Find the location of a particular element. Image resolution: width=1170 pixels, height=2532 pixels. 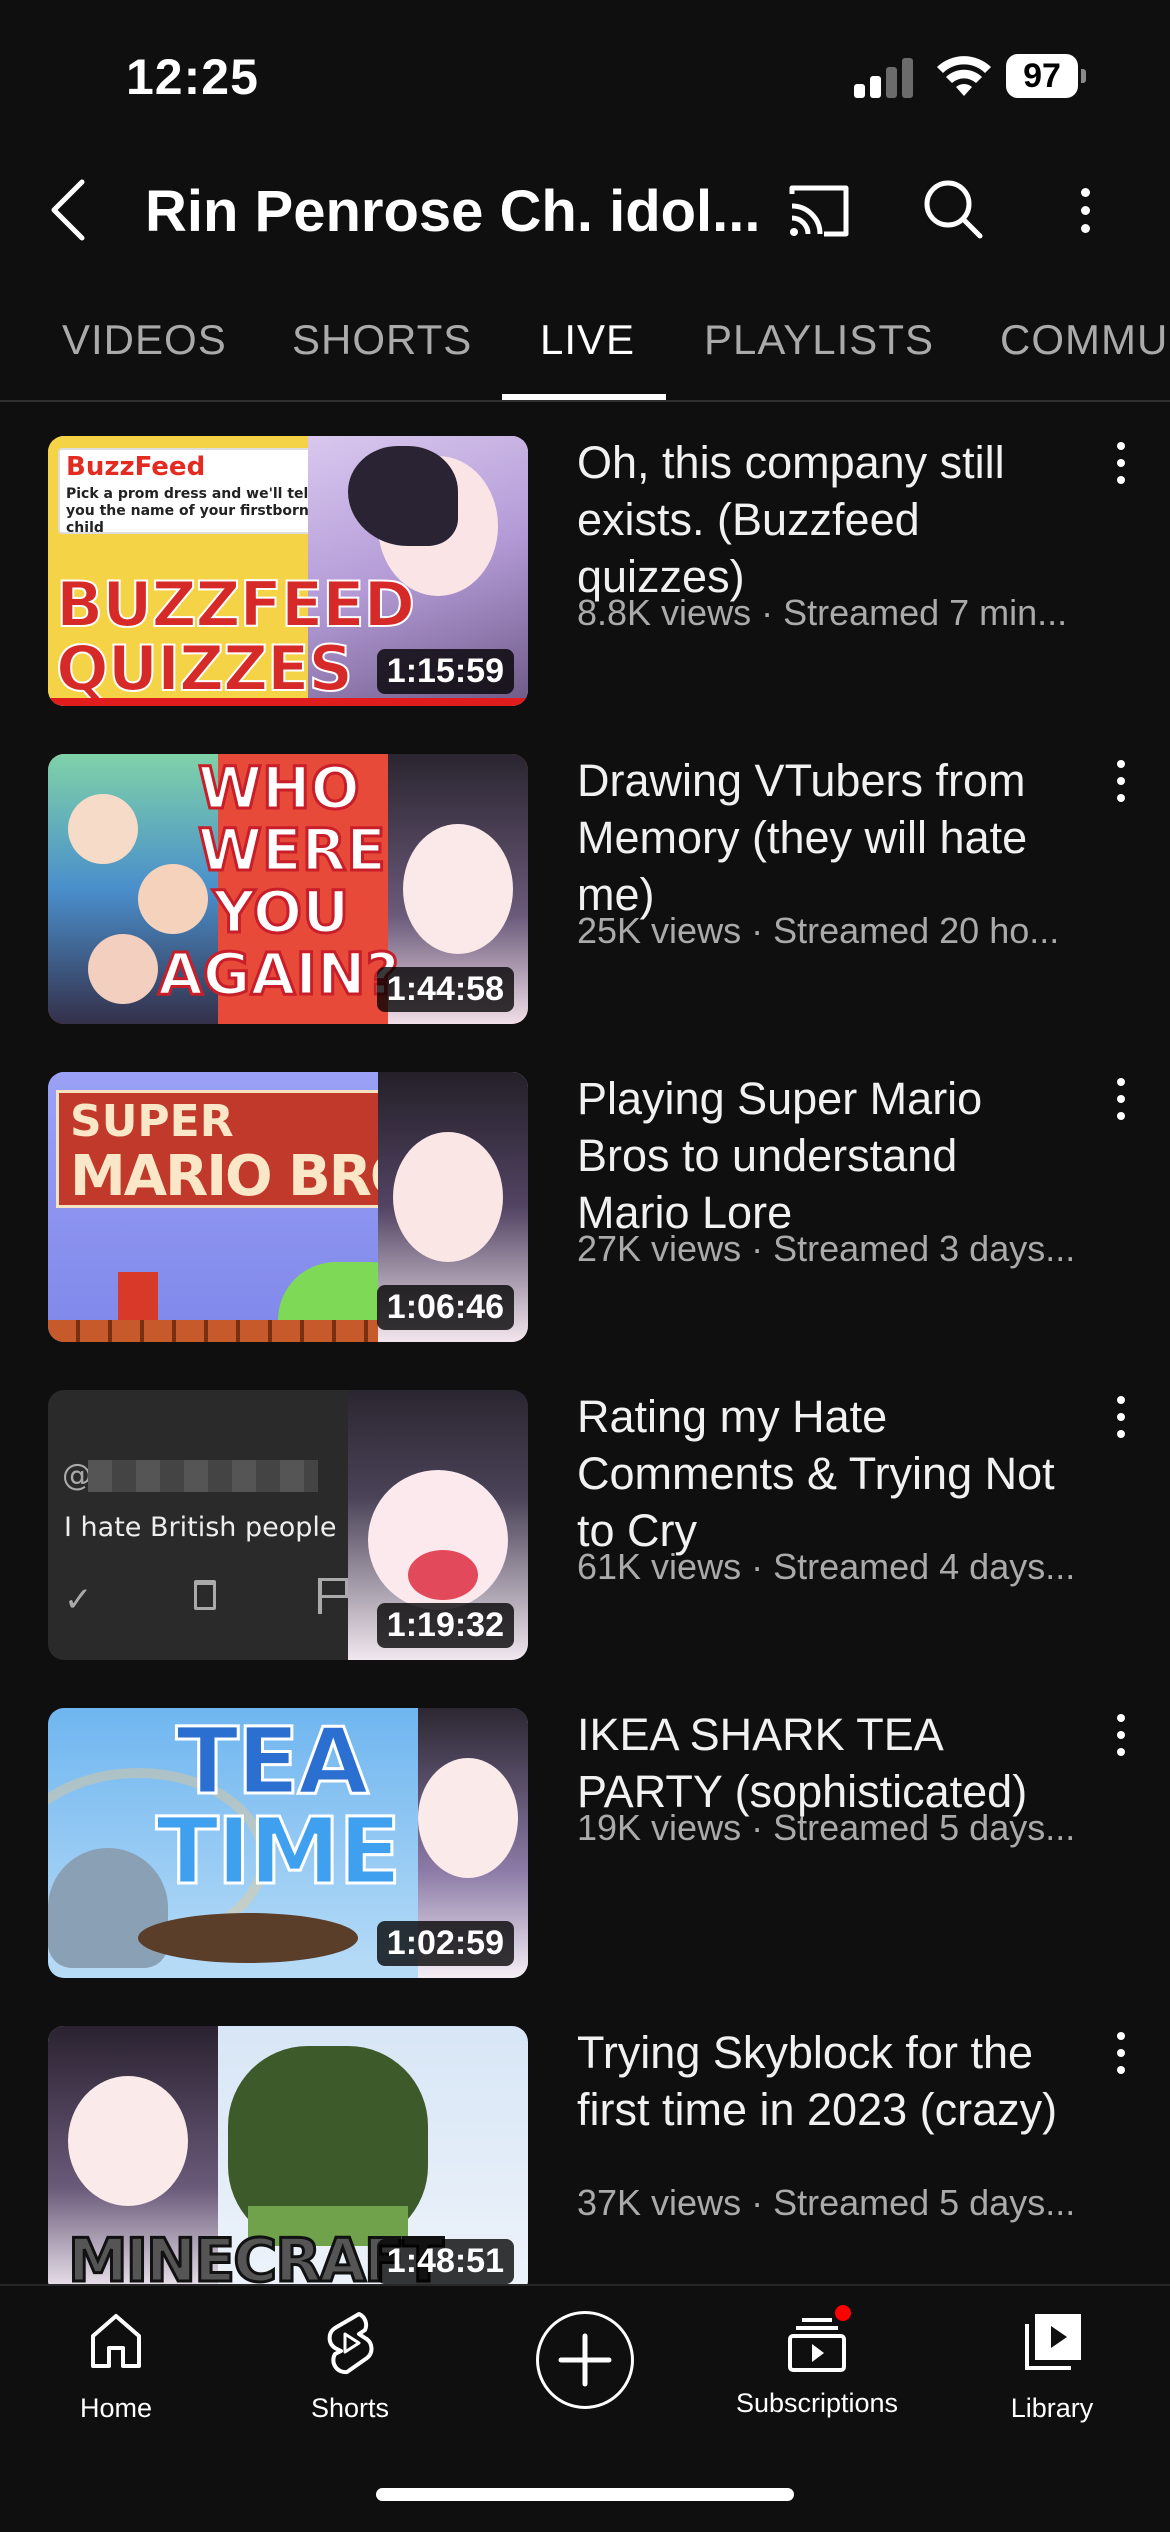

thumb-headline: WHO is located at coordinates (279, 789).